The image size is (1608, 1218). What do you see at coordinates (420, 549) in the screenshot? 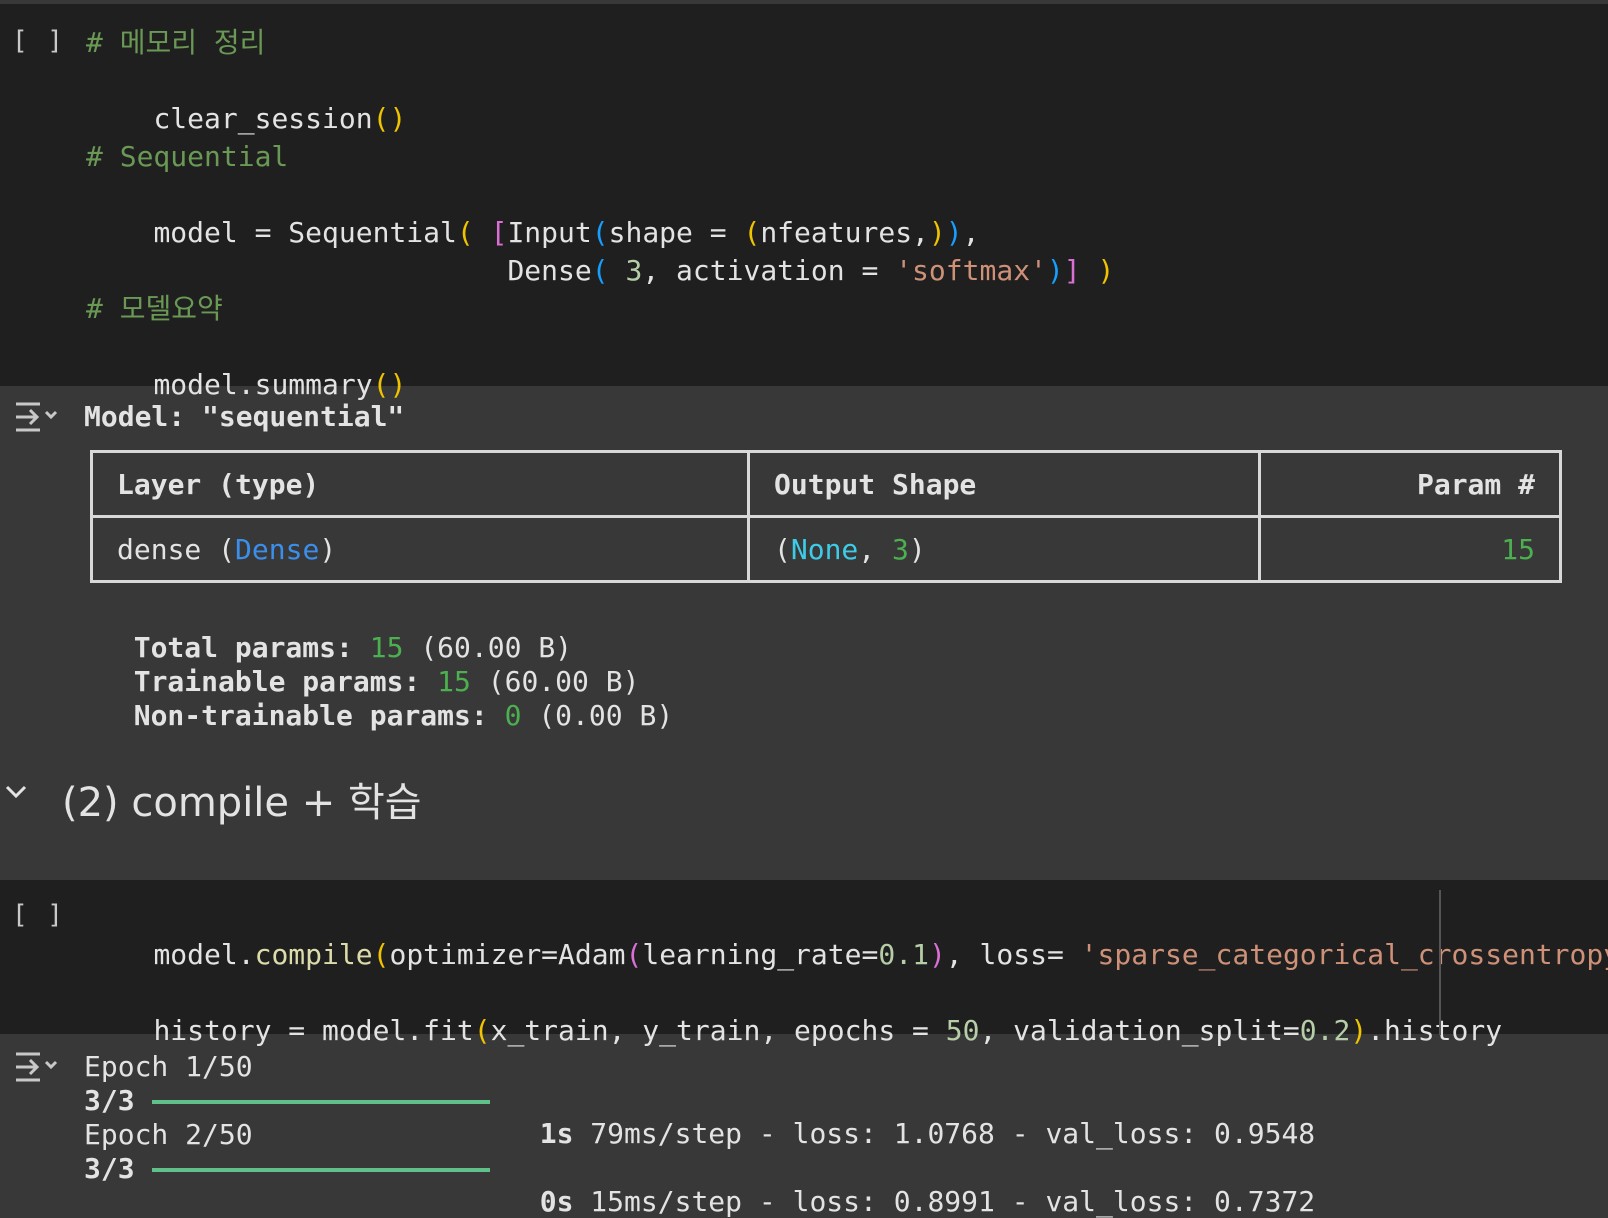
I see `layer-cell: dense (Dense)` at bounding box center [420, 549].